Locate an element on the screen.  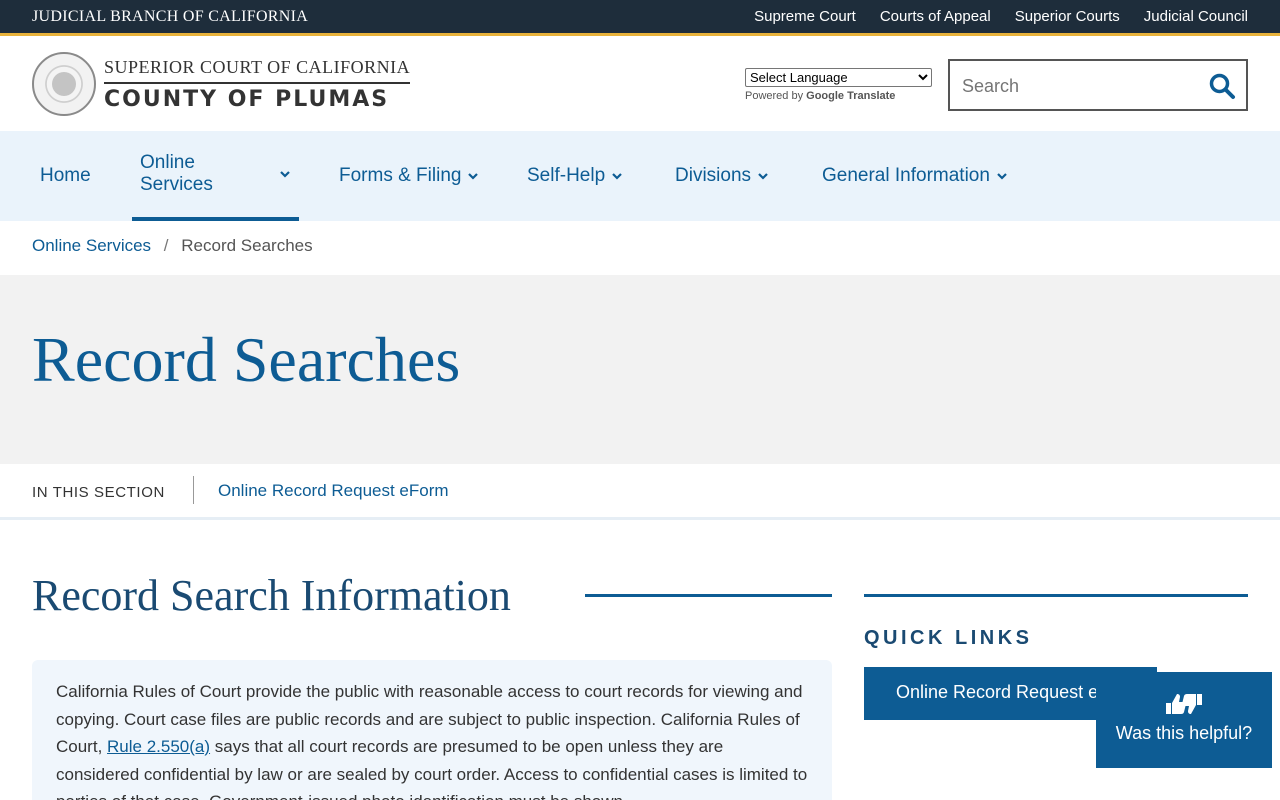
sidebar-rule is located at coordinates (1056, 595).